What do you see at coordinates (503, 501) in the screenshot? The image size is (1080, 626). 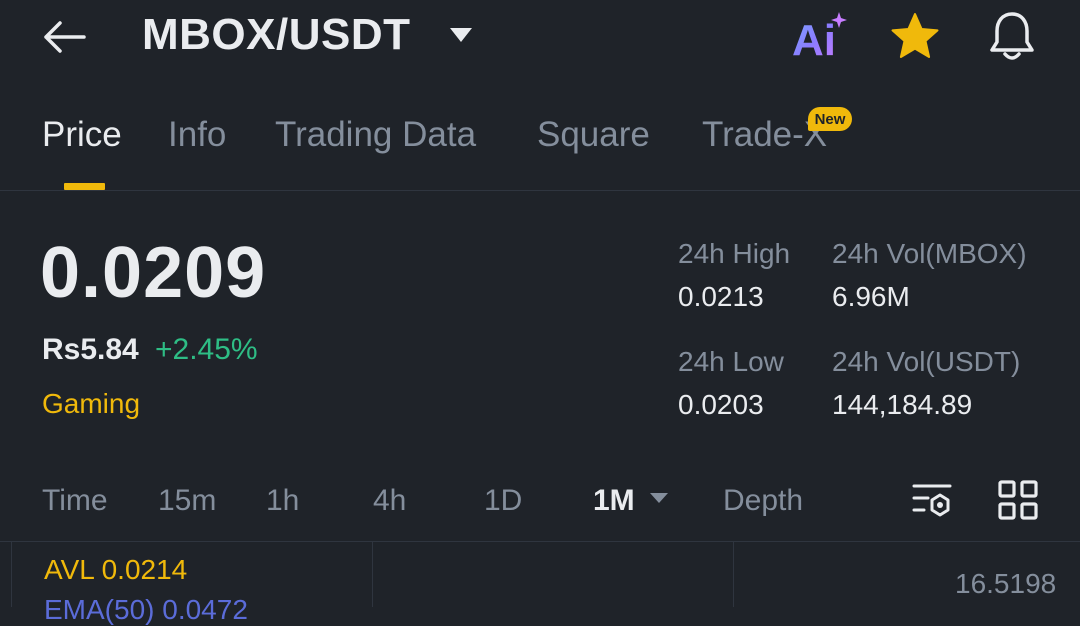 I see `interval-1d: 1D` at bounding box center [503, 501].